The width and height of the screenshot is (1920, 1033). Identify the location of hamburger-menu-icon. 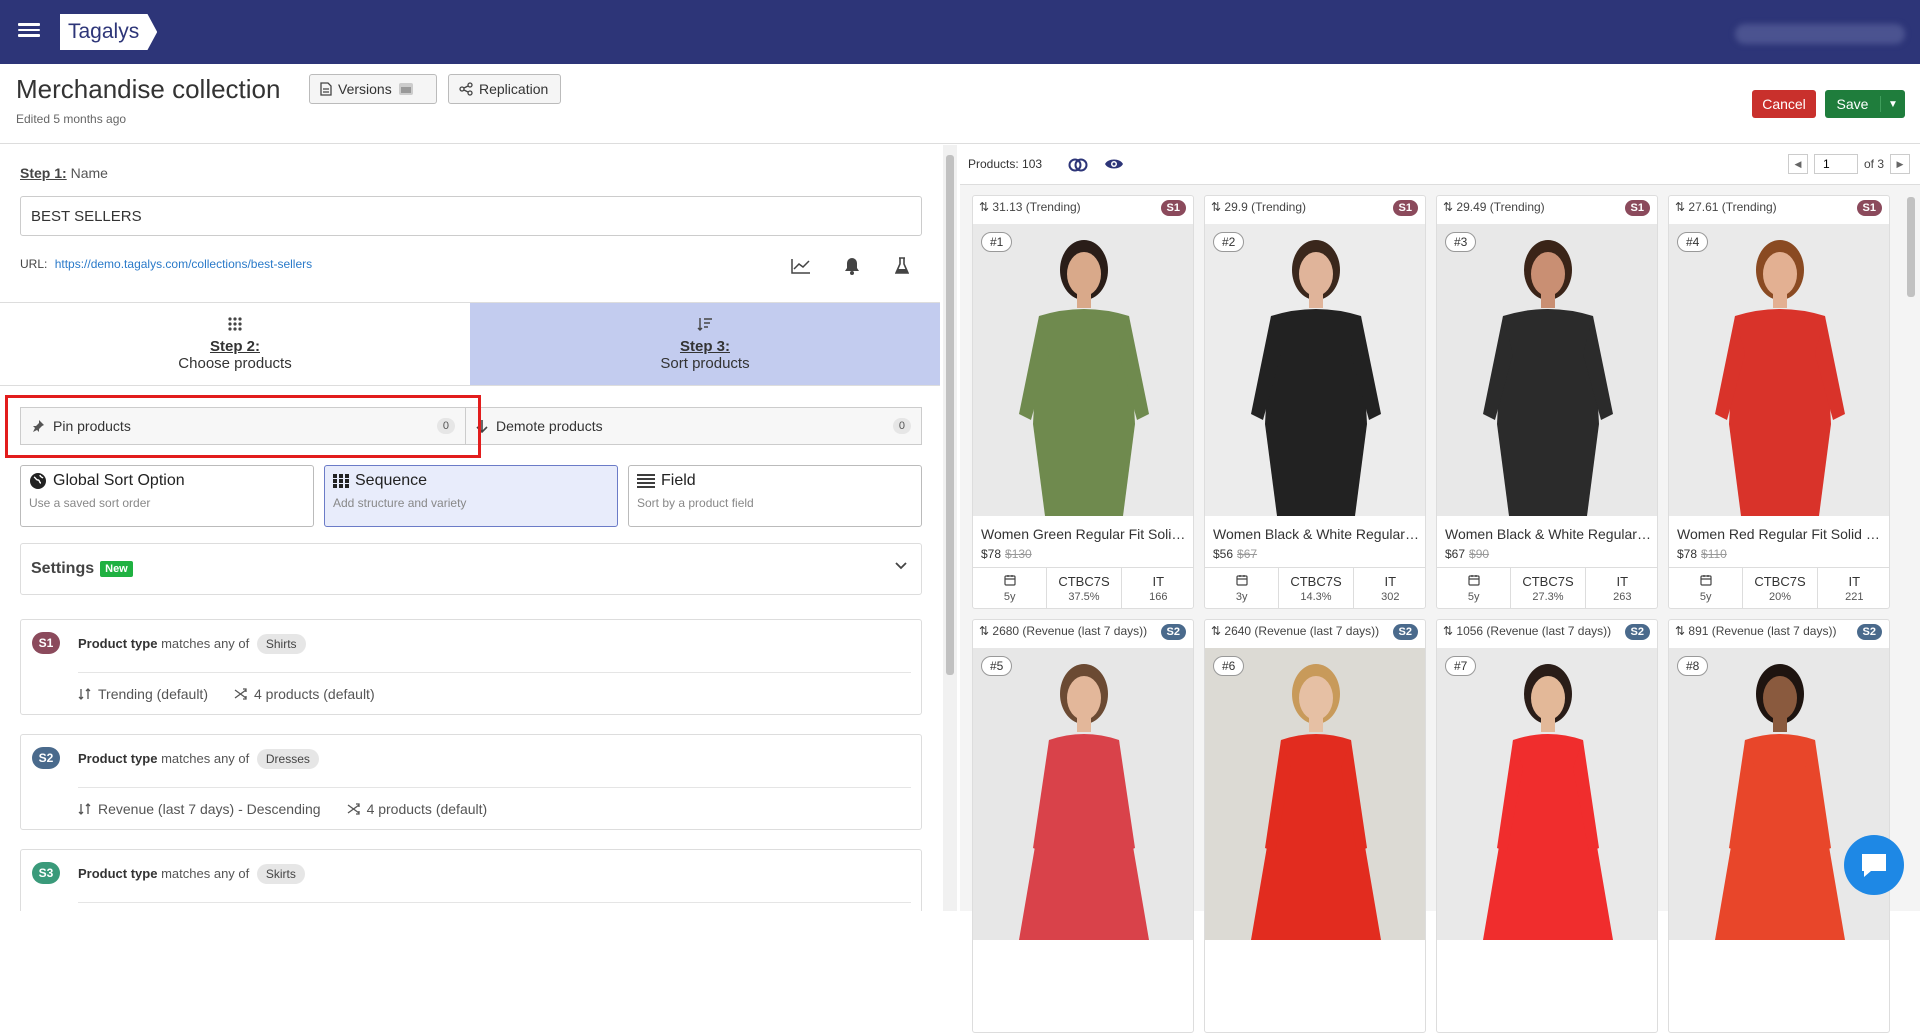
(29, 31).